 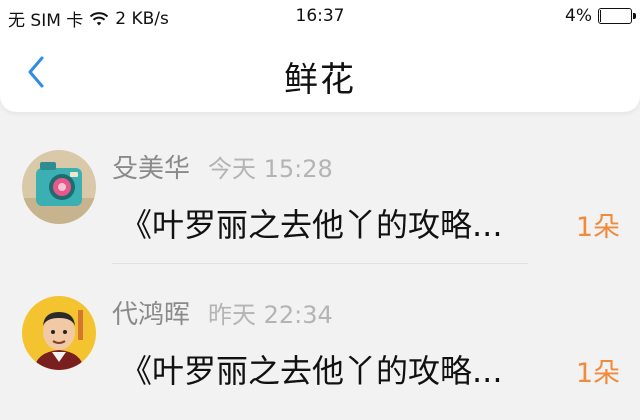 I want to click on battery-icon, so click(x=617, y=16).